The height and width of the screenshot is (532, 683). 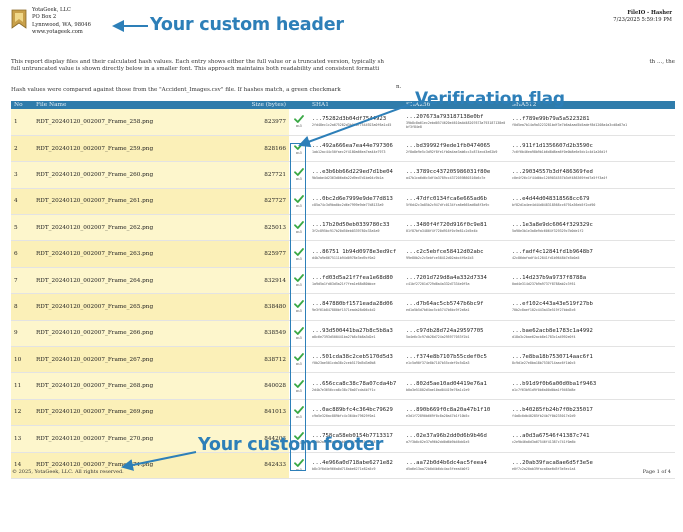 I want to click on hash-full: a8c6e7393d500441ba27b8c5b8a3d2e1, so click(x=344, y=336).